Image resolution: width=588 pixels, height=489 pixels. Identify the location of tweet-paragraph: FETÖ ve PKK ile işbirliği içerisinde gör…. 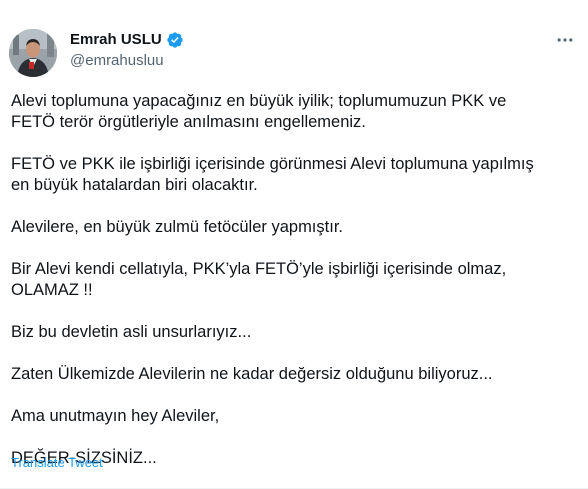
(272, 174).